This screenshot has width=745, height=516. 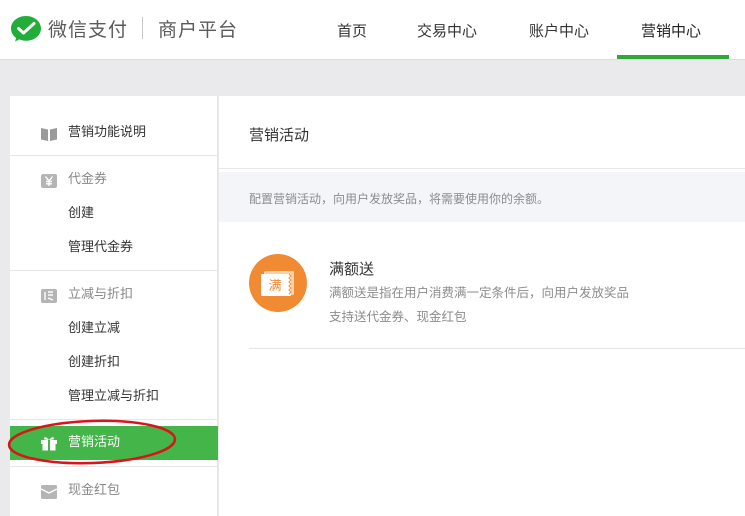 What do you see at coordinates (88, 179) in the screenshot?
I see `sidebar-group-coupon: 代金券` at bounding box center [88, 179].